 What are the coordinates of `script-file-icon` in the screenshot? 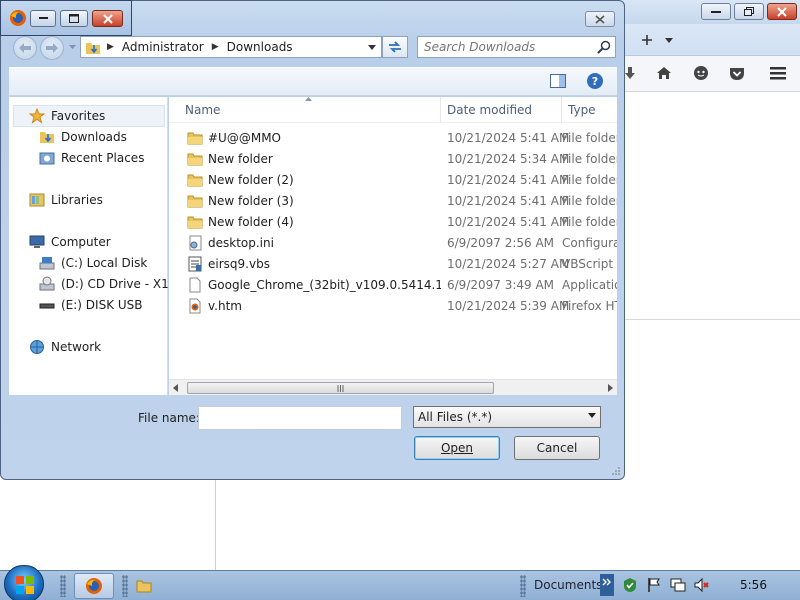 It's located at (195, 264).